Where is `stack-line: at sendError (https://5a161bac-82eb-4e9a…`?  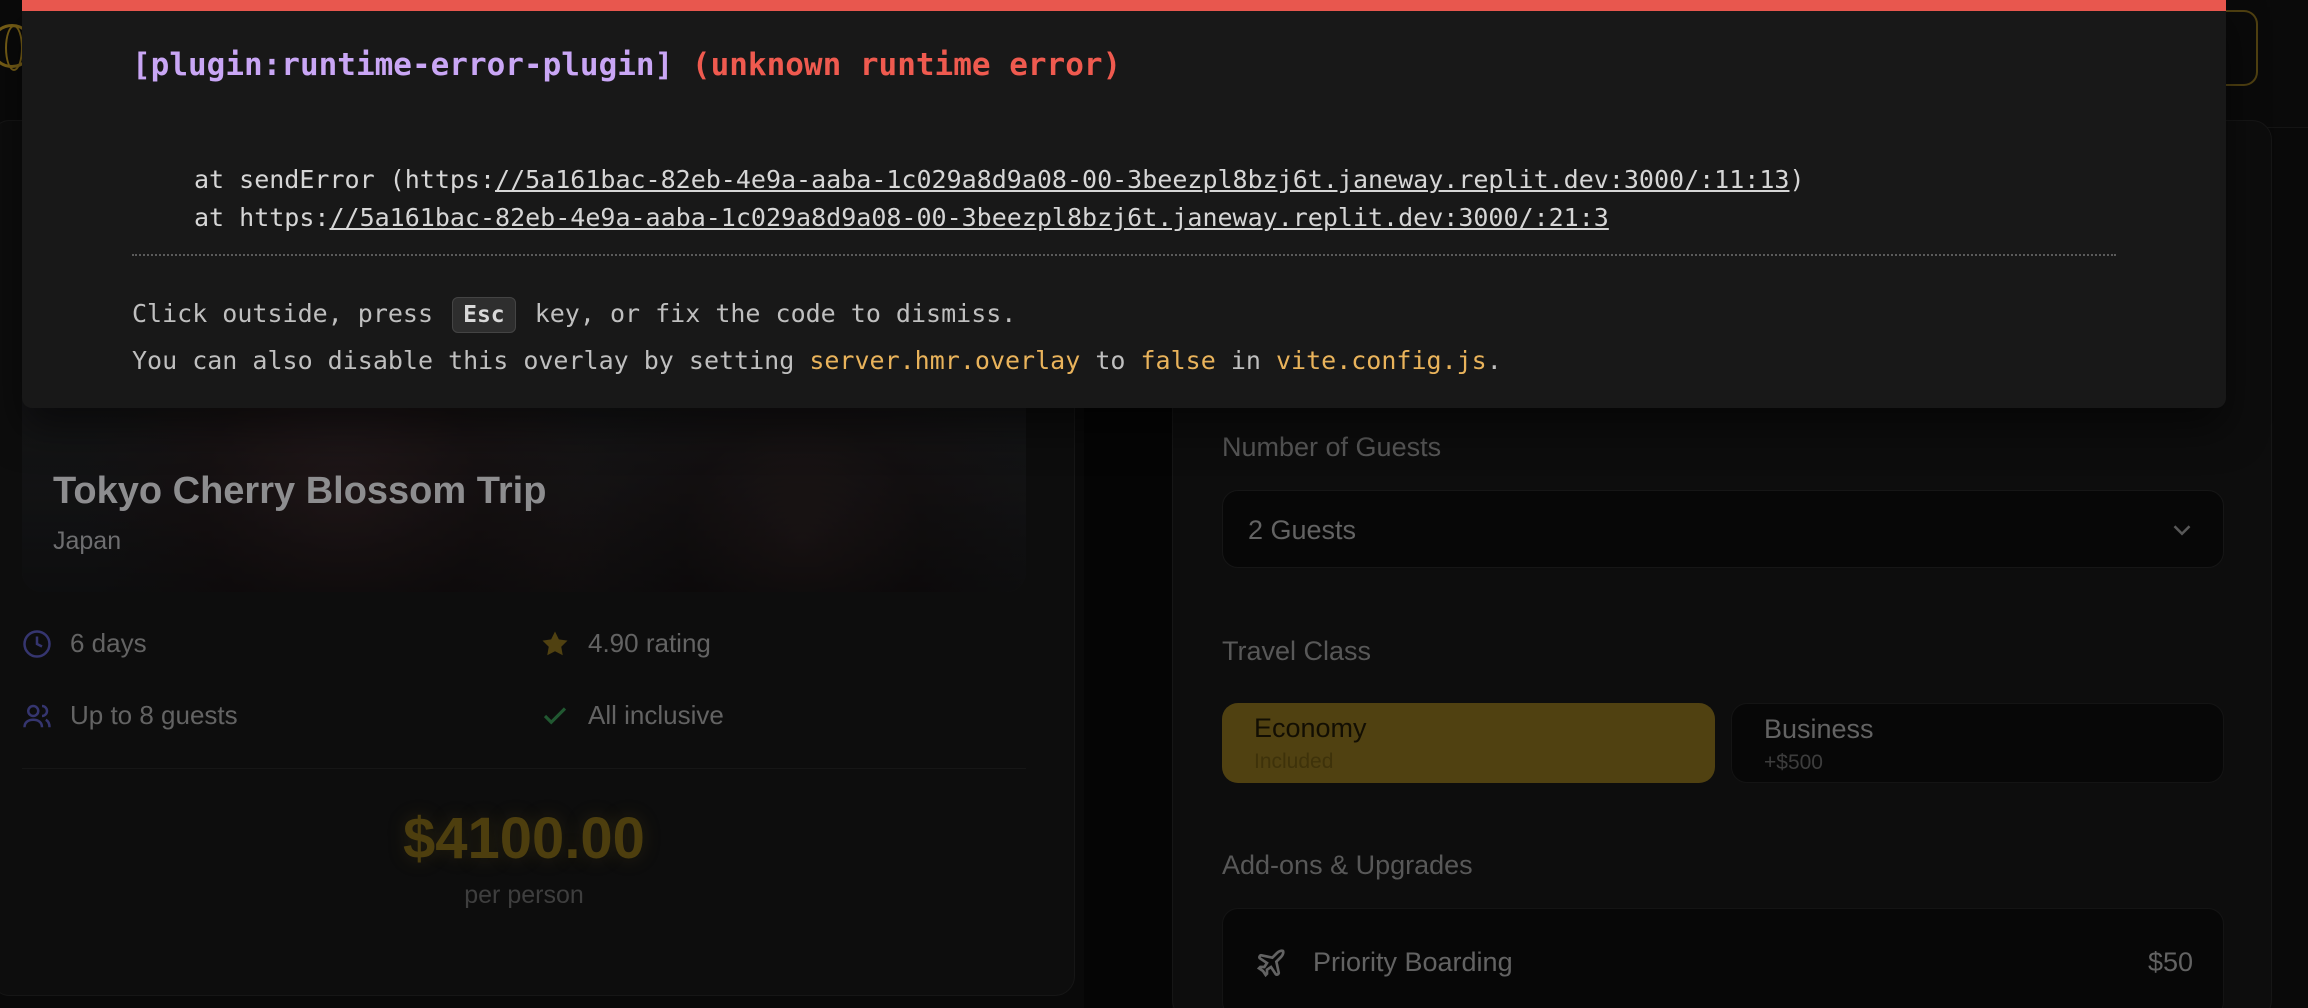
stack-line: at sendError (https://5a161bac-82eb-4e9a… is located at coordinates (999, 179).